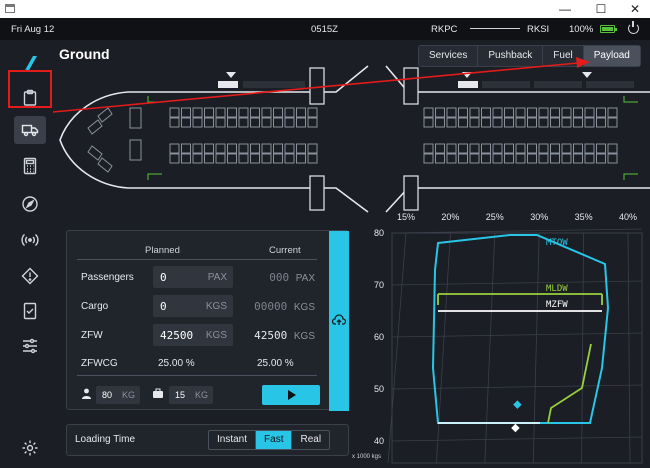 Image resolution: width=650 pixels, height=468 pixels. I want to click on status-origin: RKPC, so click(444, 29).